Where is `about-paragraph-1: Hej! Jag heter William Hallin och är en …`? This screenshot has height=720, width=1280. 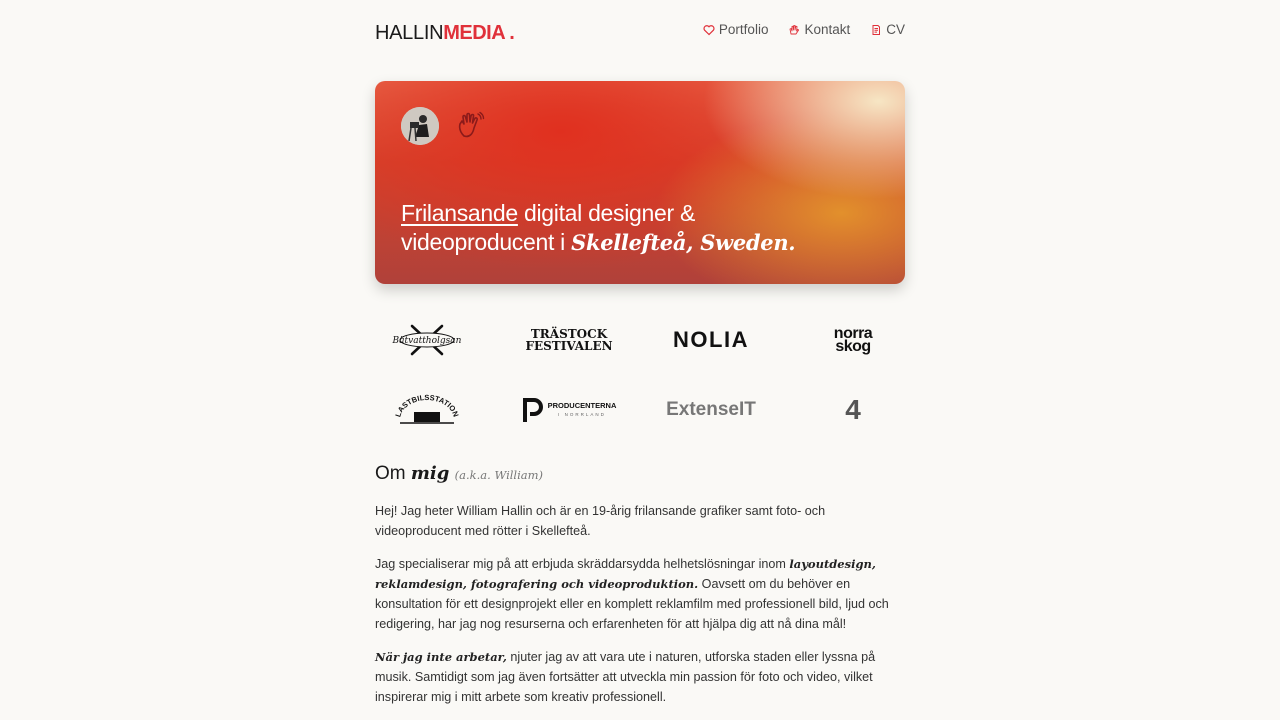
about-paragraph-1: Hej! Jag heter William Hallin och är en … is located at coordinates (600, 521).